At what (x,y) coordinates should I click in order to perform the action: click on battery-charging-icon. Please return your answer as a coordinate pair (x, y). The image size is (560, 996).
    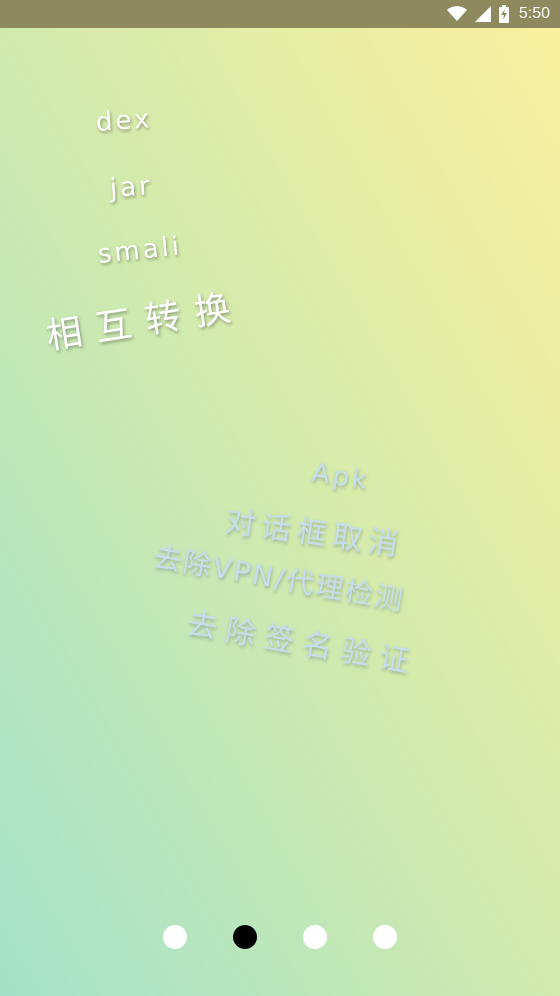
    Looking at the image, I should click on (503, 14).